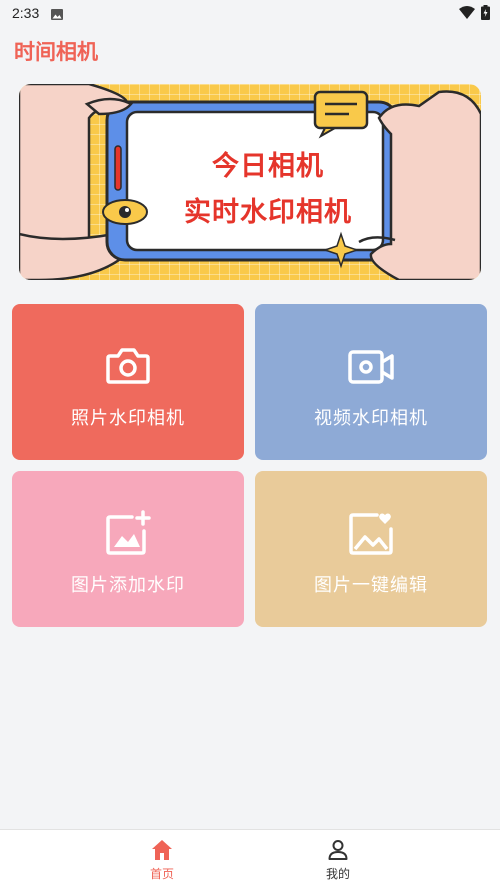 Image resolution: width=500 pixels, height=888 pixels. I want to click on video-camera-icon, so click(371, 366).